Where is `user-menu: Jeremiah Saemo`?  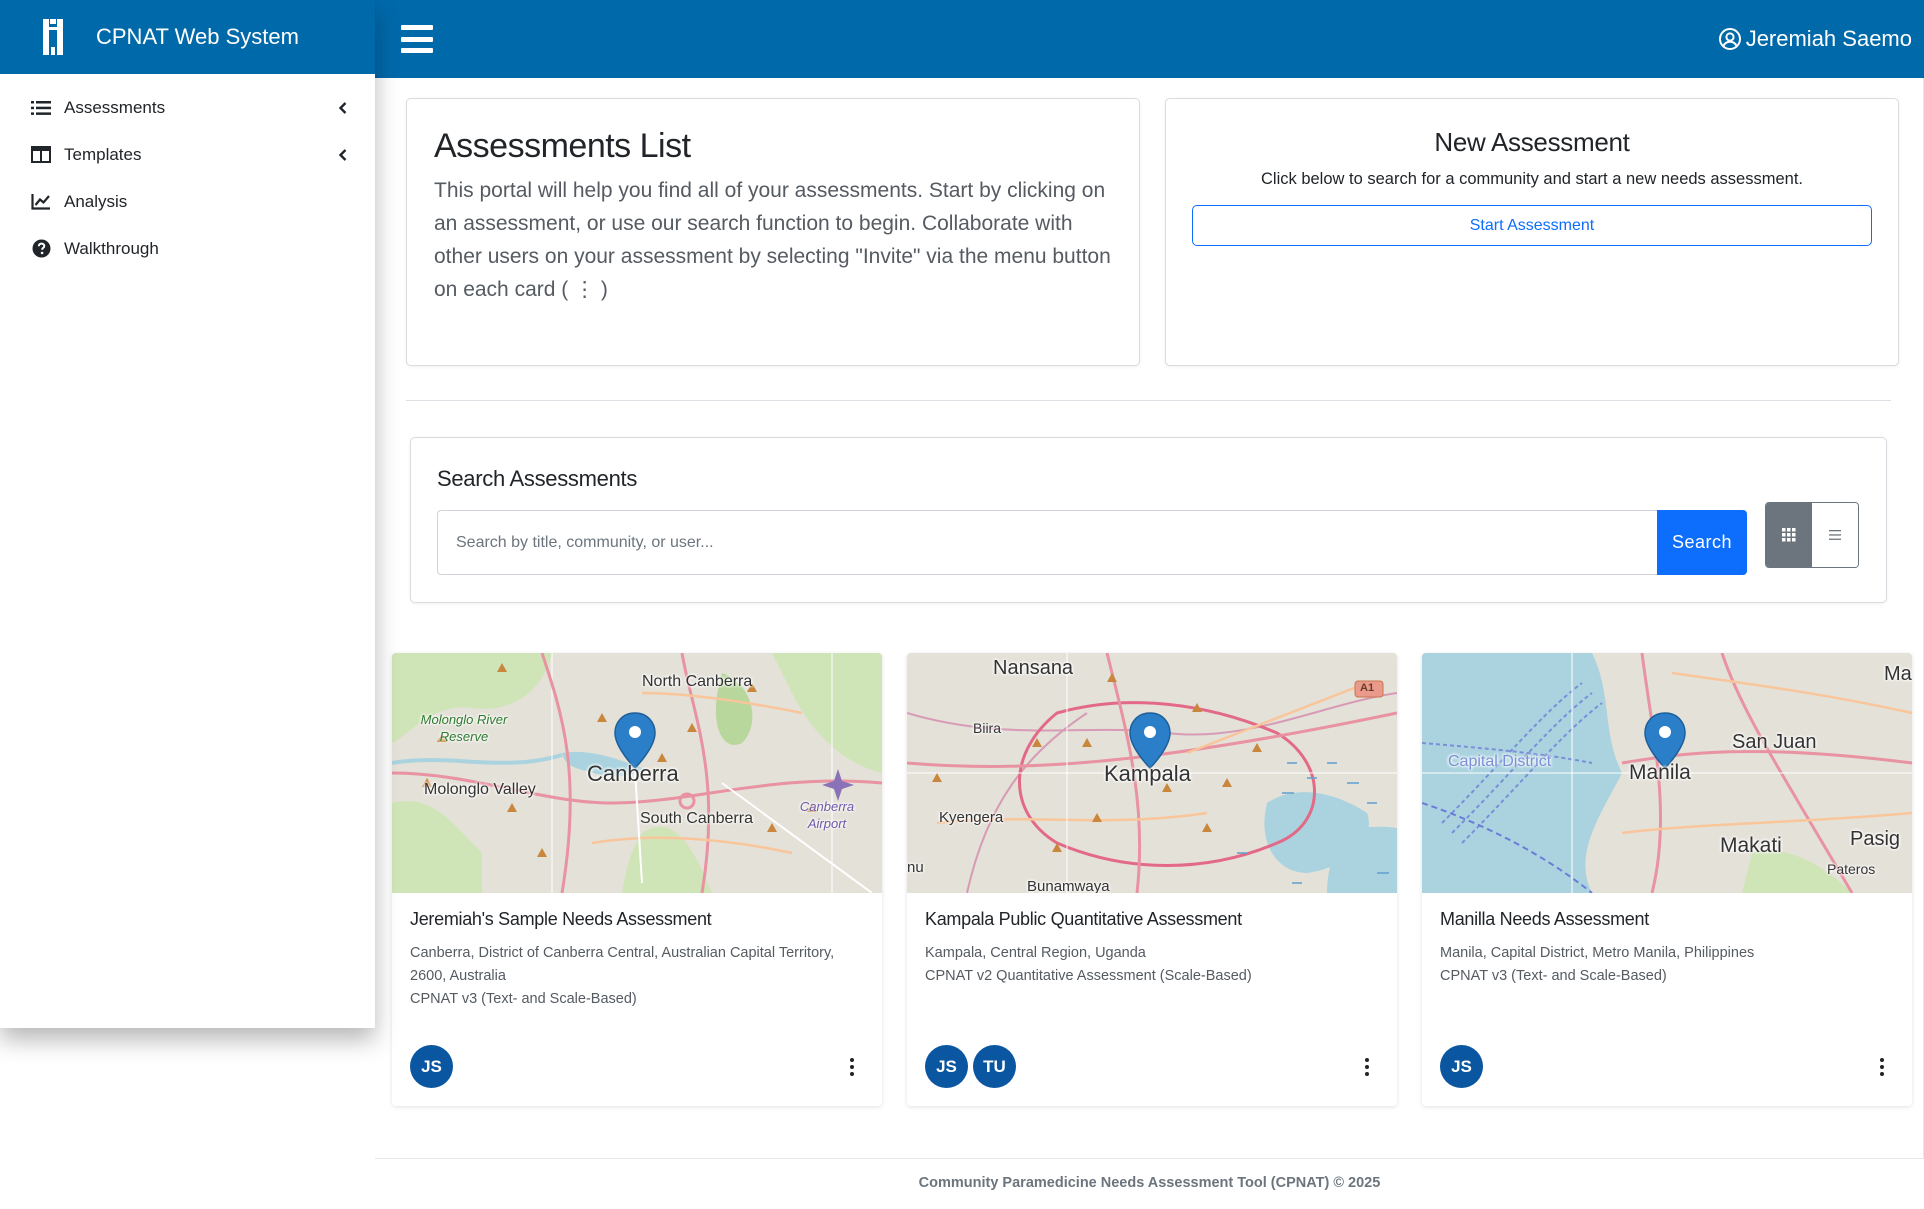 user-menu: Jeremiah Saemo is located at coordinates (1815, 39).